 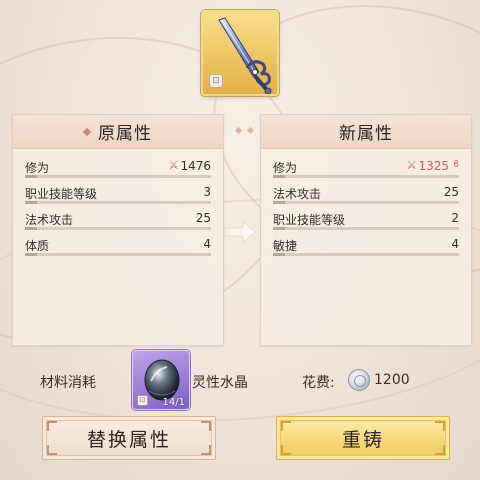 What do you see at coordinates (118, 194) in the screenshot?
I see `attribute-row: 职业技能等级 3` at bounding box center [118, 194].